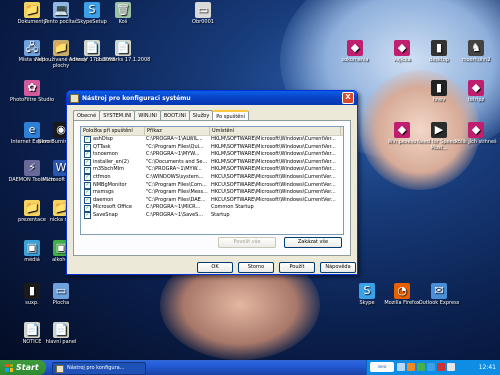 This screenshot has height=375, width=500. I want to click on desktop-icon-label: Plocha, so click(61, 303).